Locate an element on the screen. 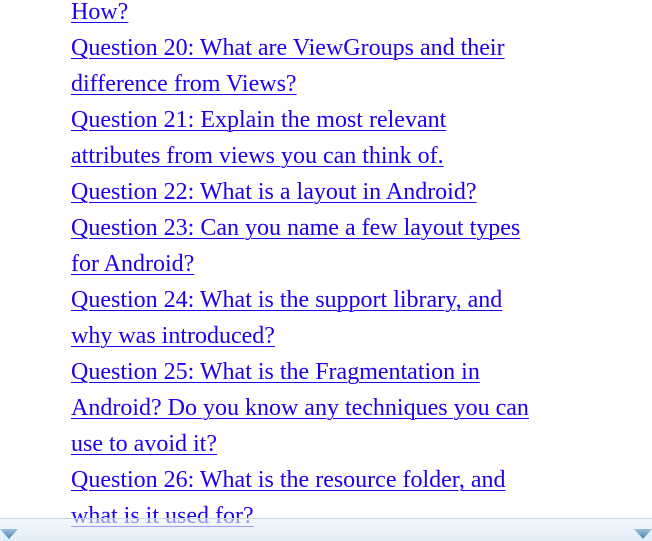  toc-link-line: difference from Views? is located at coordinates (184, 84).